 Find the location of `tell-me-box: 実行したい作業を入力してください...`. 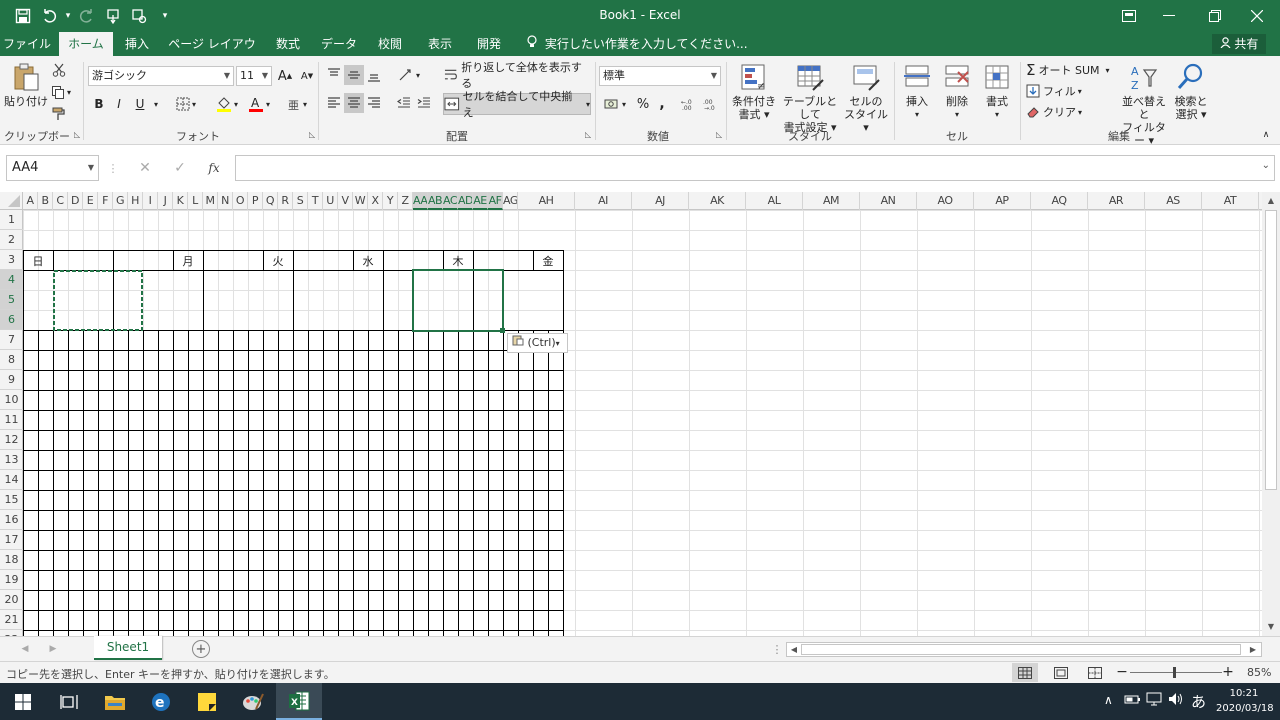

tell-me-box: 実行したい作業を入力してください... is located at coordinates (637, 44).